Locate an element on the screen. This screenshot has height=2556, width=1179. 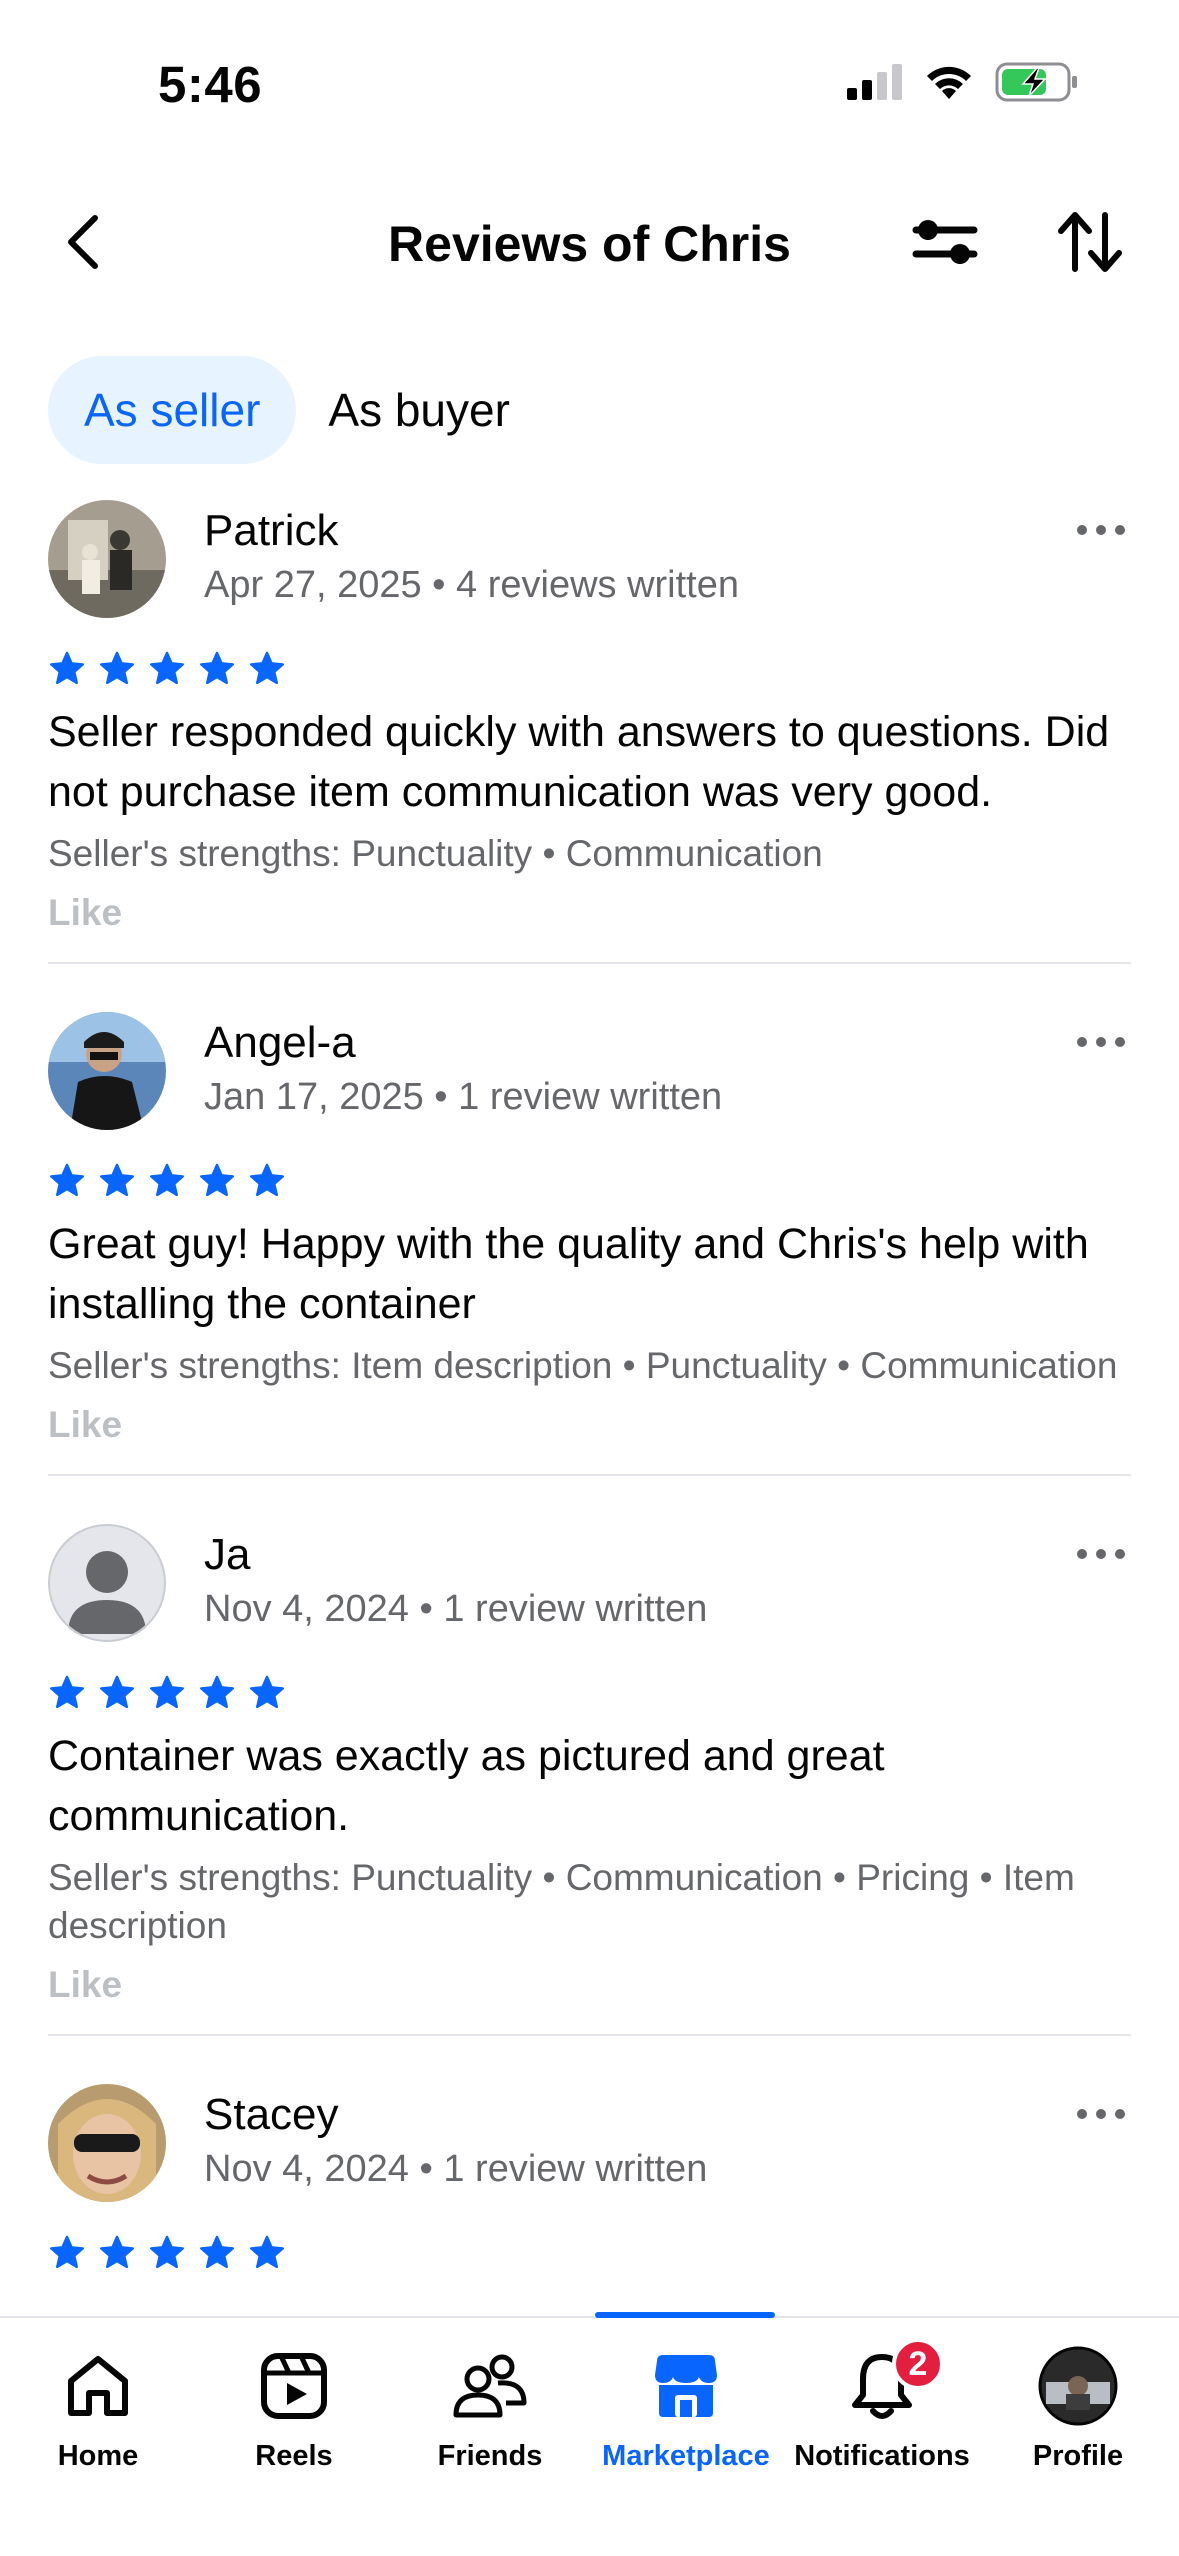
nav-label: Friends is located at coordinates (490, 2456).